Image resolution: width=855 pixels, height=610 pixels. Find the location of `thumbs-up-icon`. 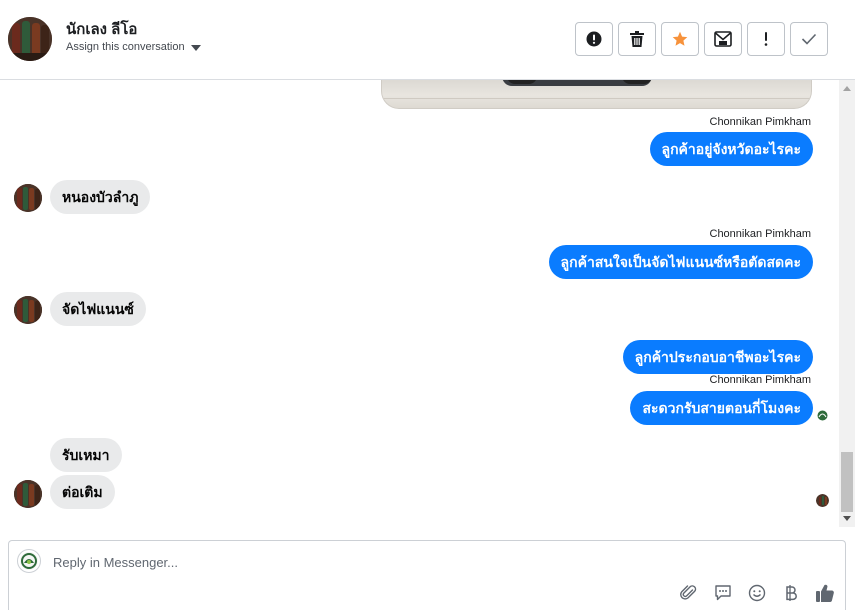

thumbs-up-icon is located at coordinates (825, 593).